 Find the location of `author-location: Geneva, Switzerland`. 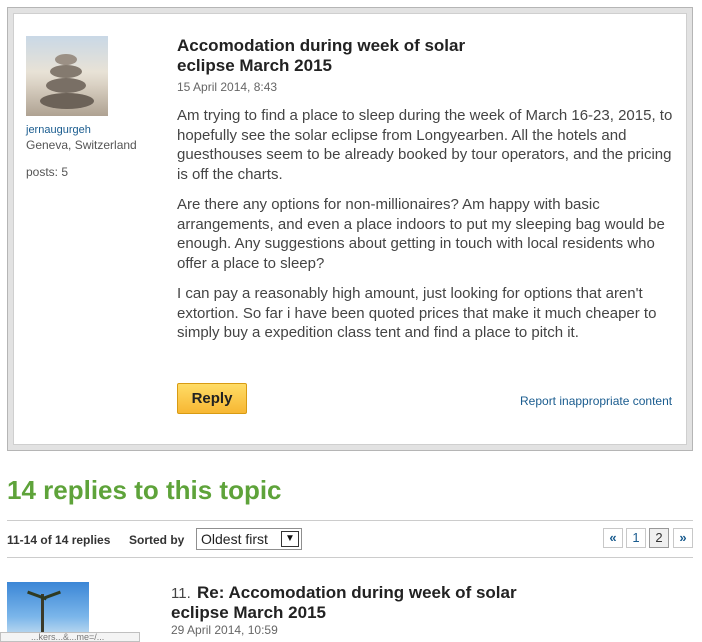

author-location: Geneva, Switzerland is located at coordinates (81, 145).